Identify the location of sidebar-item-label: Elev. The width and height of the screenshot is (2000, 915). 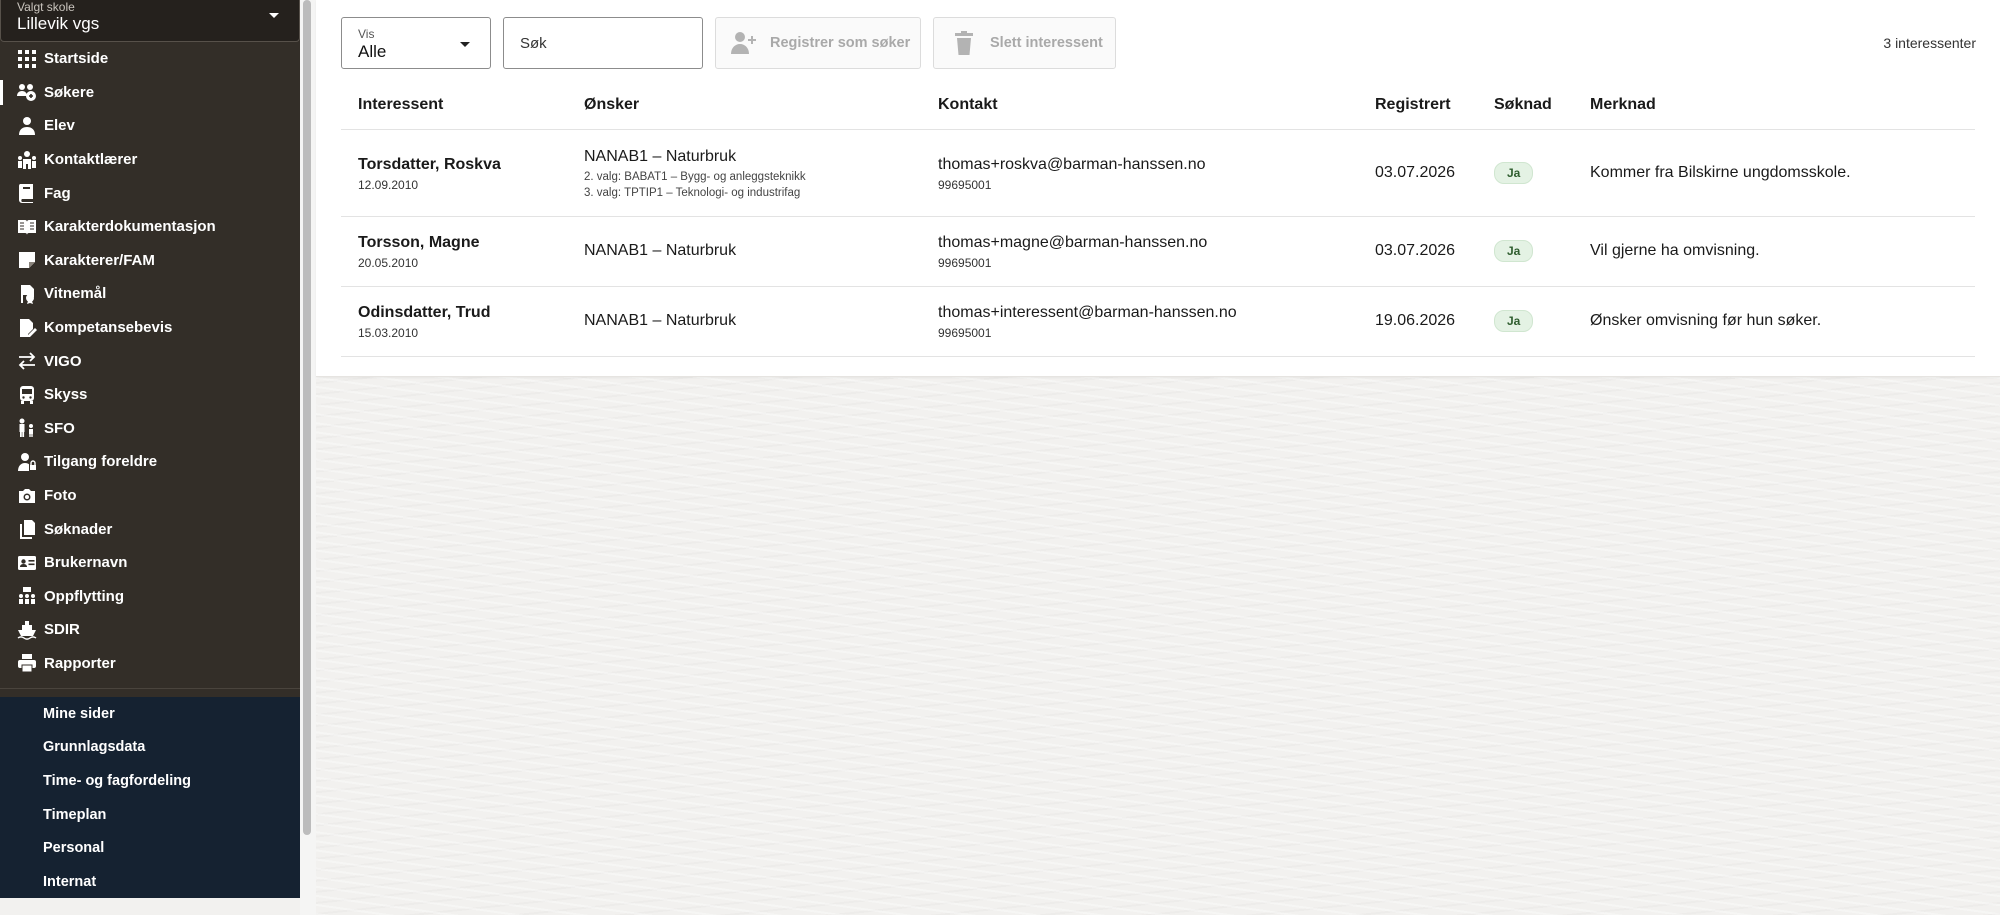
(59, 126).